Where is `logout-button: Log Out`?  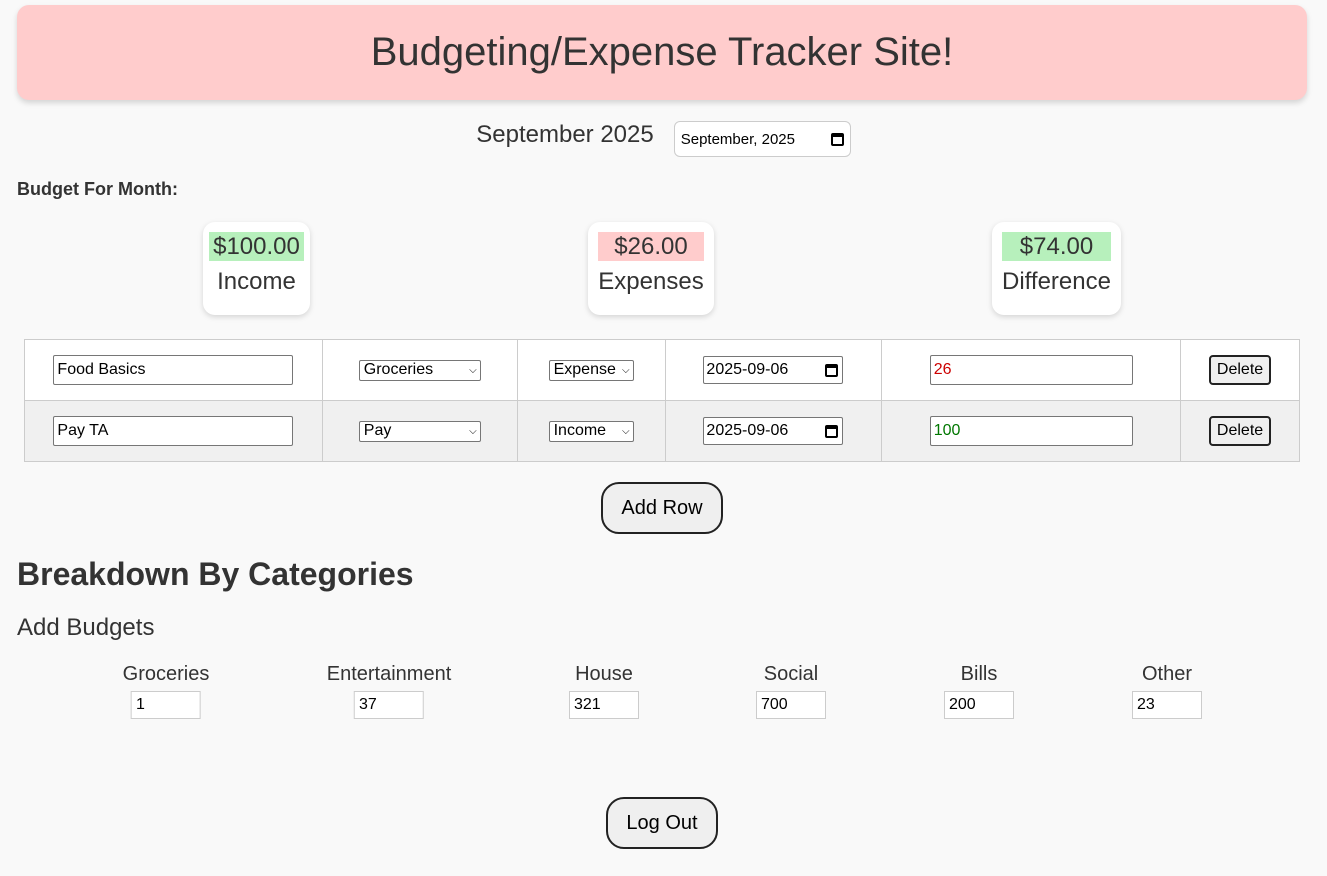
logout-button: Log Out is located at coordinates (662, 823).